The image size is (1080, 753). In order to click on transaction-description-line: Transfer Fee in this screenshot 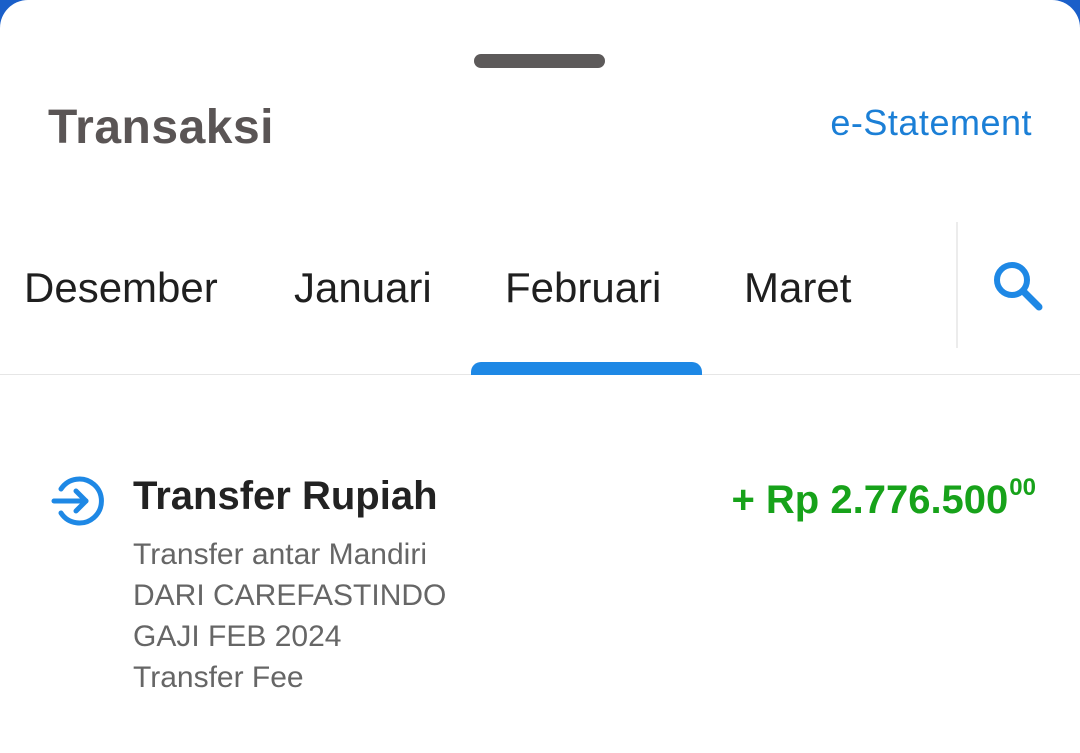, I will do `click(218, 677)`.